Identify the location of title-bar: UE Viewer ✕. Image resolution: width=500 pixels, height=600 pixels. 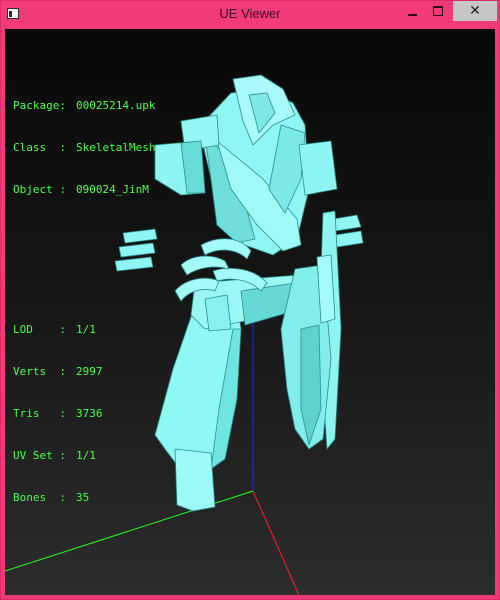
(250, 15).